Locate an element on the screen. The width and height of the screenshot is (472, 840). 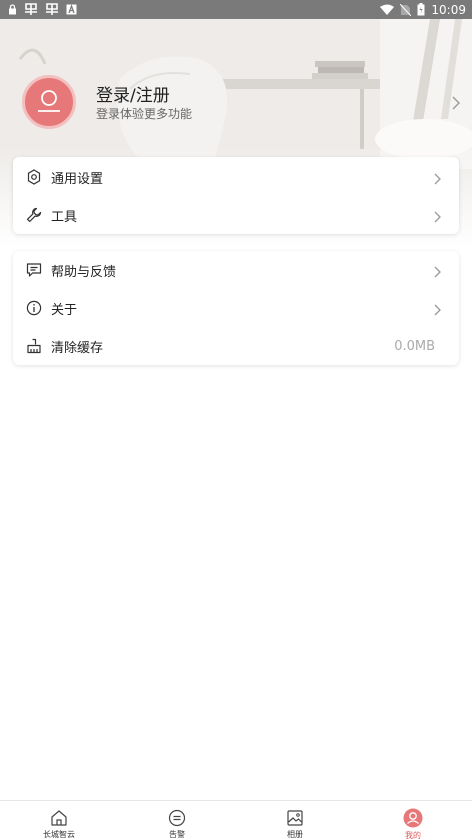
nav-item-alarm: 告警 is located at coordinates (177, 820).